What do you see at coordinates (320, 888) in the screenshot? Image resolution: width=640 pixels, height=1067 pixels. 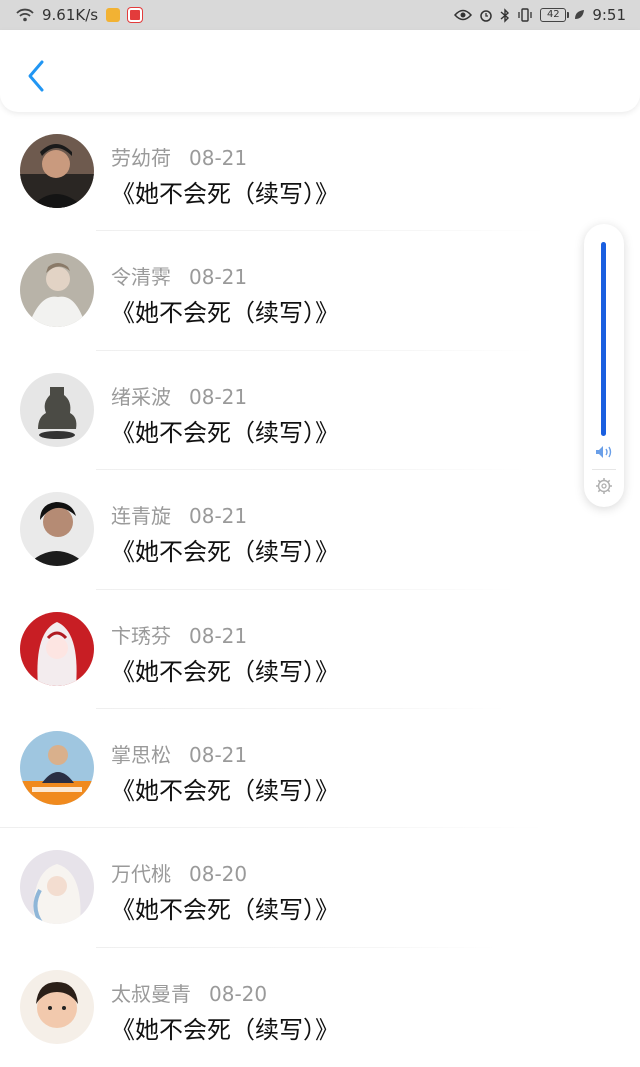 I see `list-item: 万代桃 08-20 《她不会死（续写）》` at bounding box center [320, 888].